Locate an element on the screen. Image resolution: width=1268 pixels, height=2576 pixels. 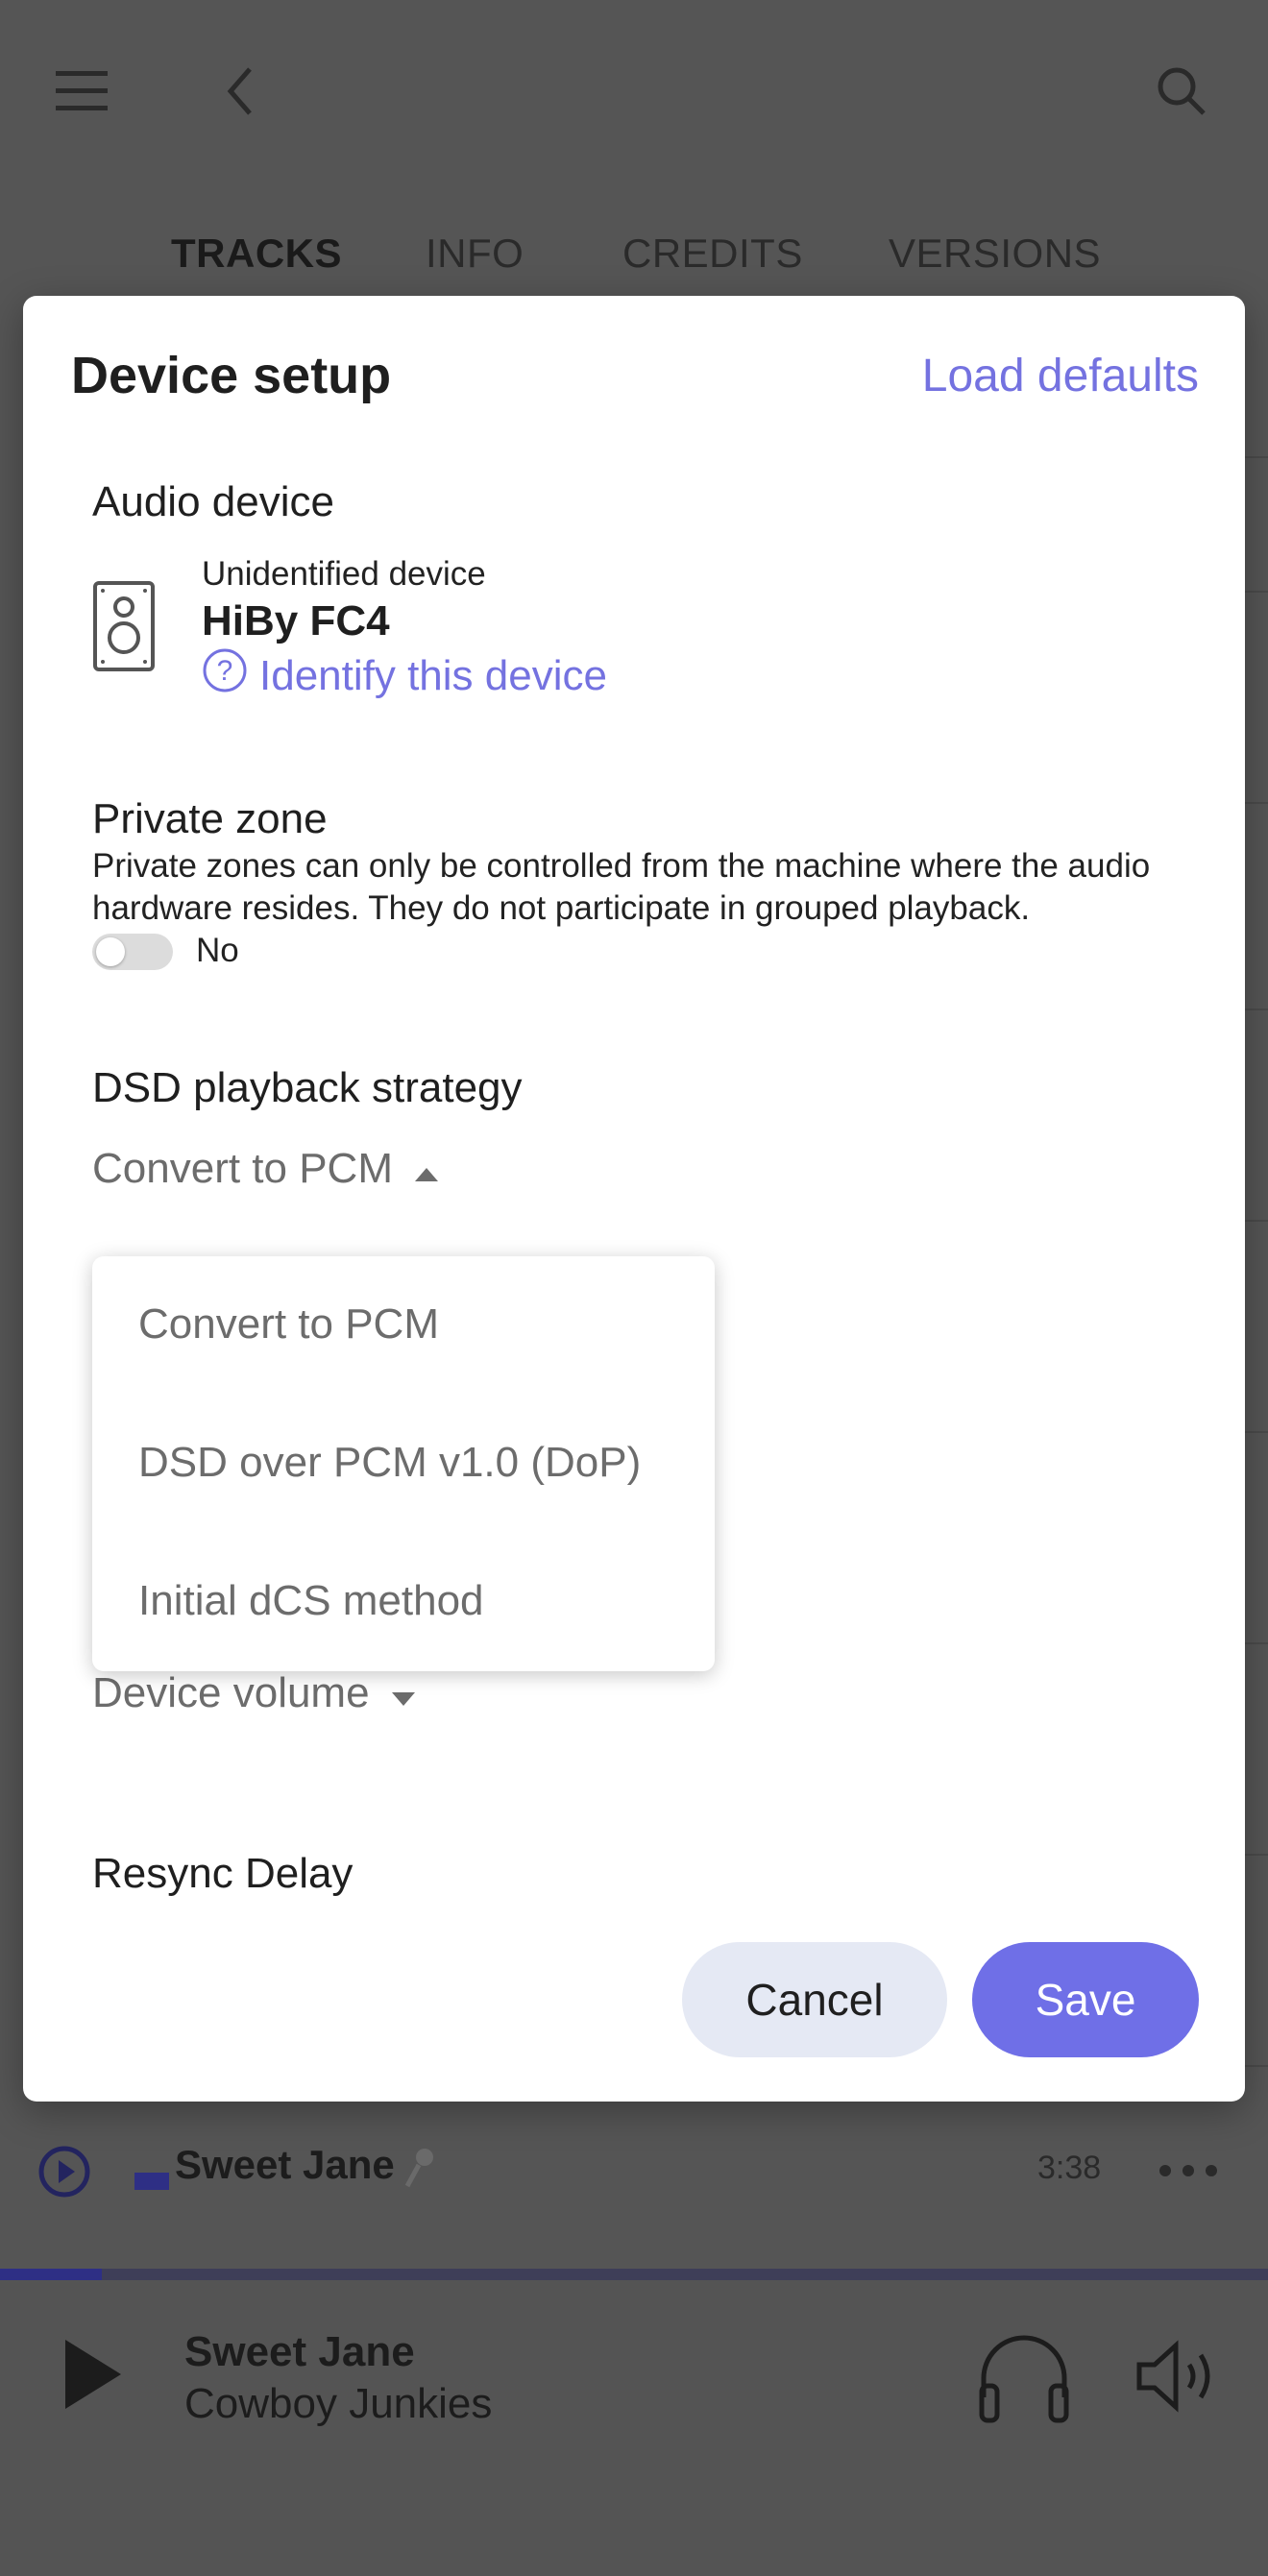
cancel-button: Cancel is located at coordinates (814, 1999).